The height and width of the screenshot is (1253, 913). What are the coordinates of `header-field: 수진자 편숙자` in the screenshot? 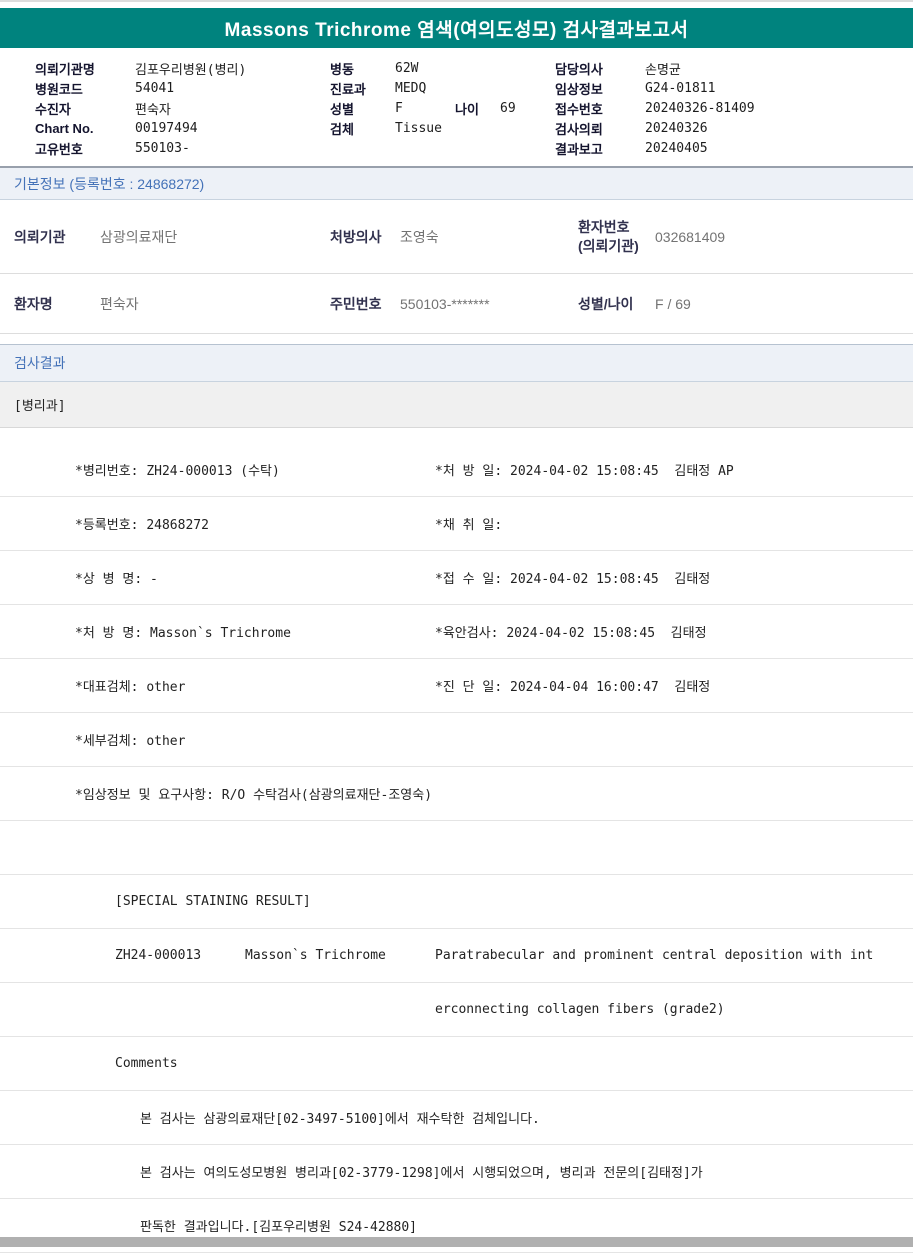 It's located at (182, 108).